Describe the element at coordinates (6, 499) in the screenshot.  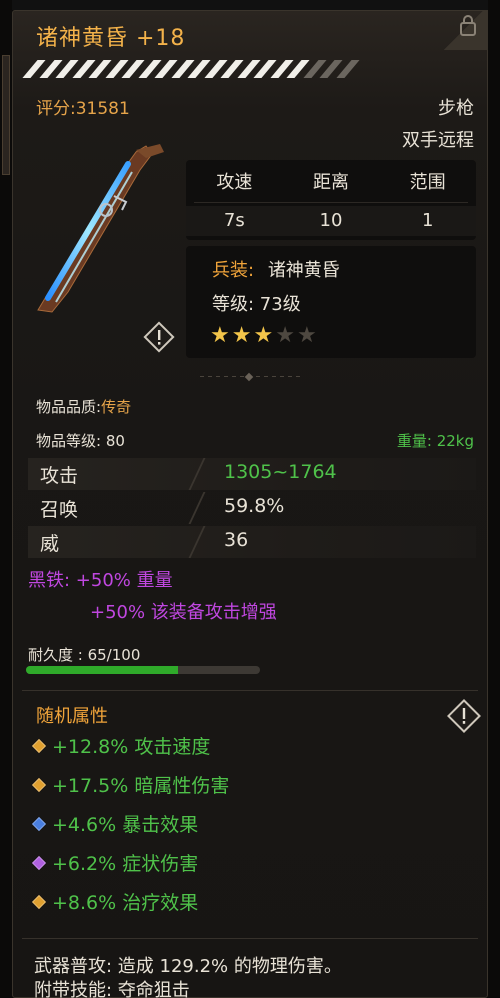
I see `left-edge` at that location.